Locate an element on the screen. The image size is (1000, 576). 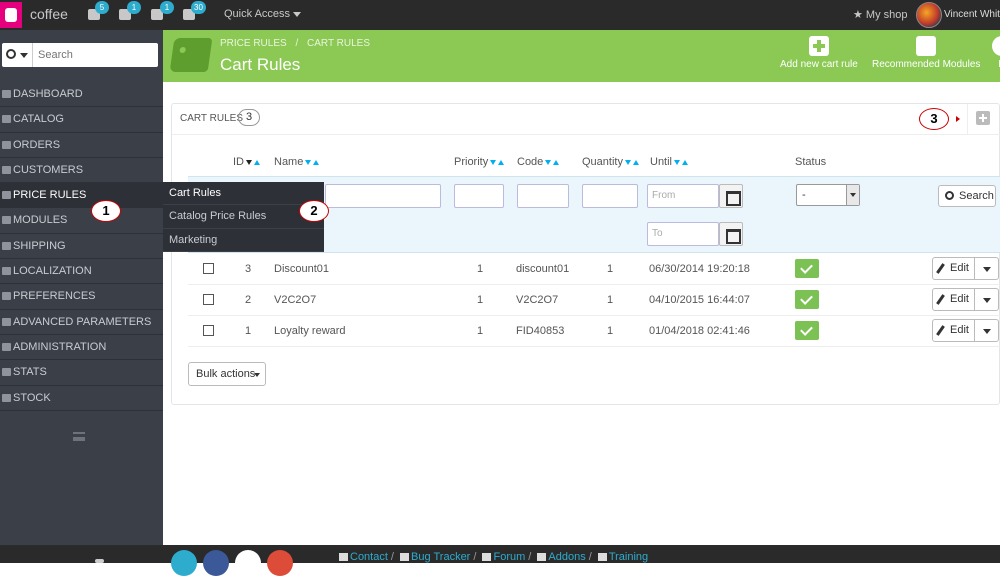
code-filter-input is located at coordinates (543, 196).